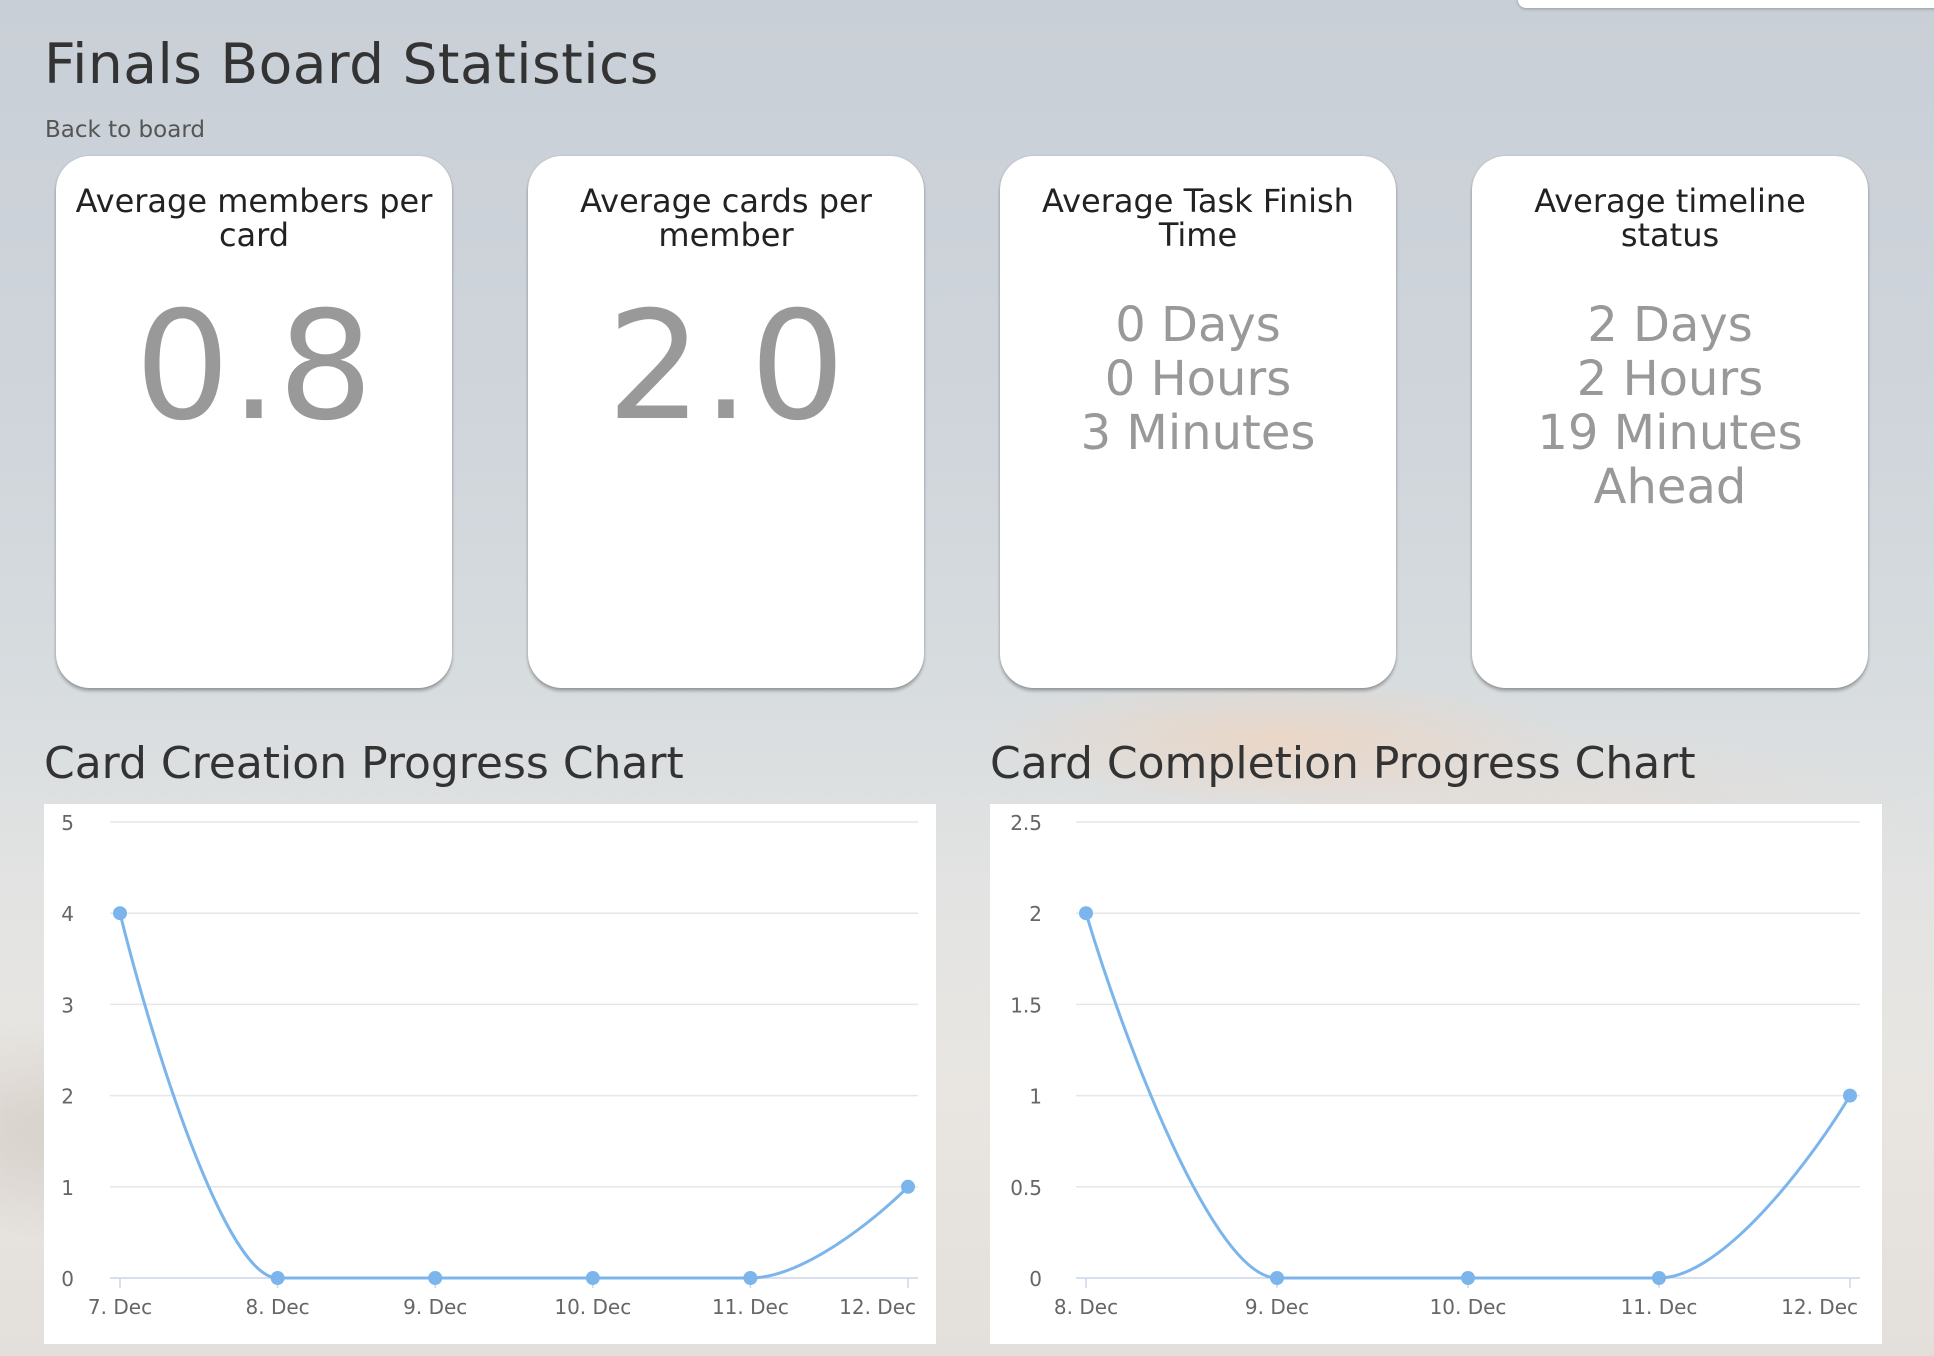 The image size is (1934, 1356). What do you see at coordinates (1670, 218) in the screenshot?
I see `stat-card-title: Average timeline status` at bounding box center [1670, 218].